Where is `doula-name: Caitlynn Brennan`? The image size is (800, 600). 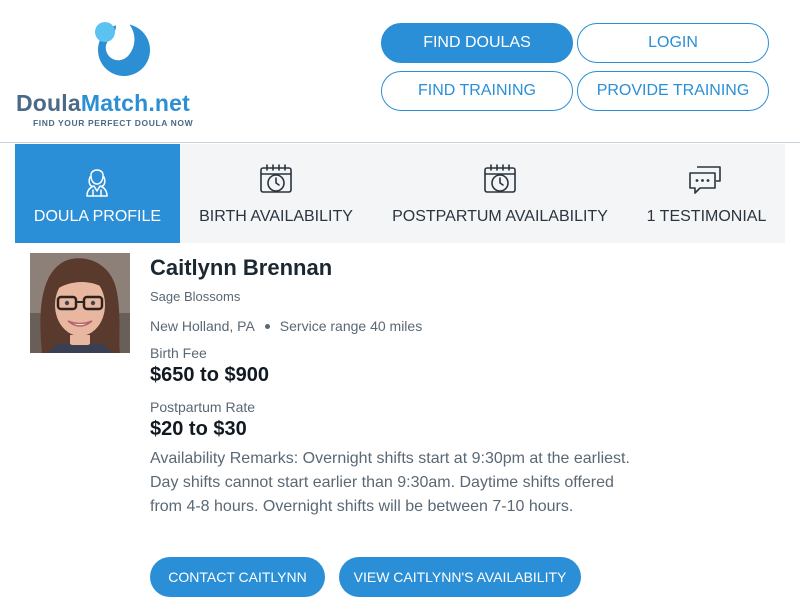 doula-name: Caitlynn Brennan is located at coordinates (241, 267).